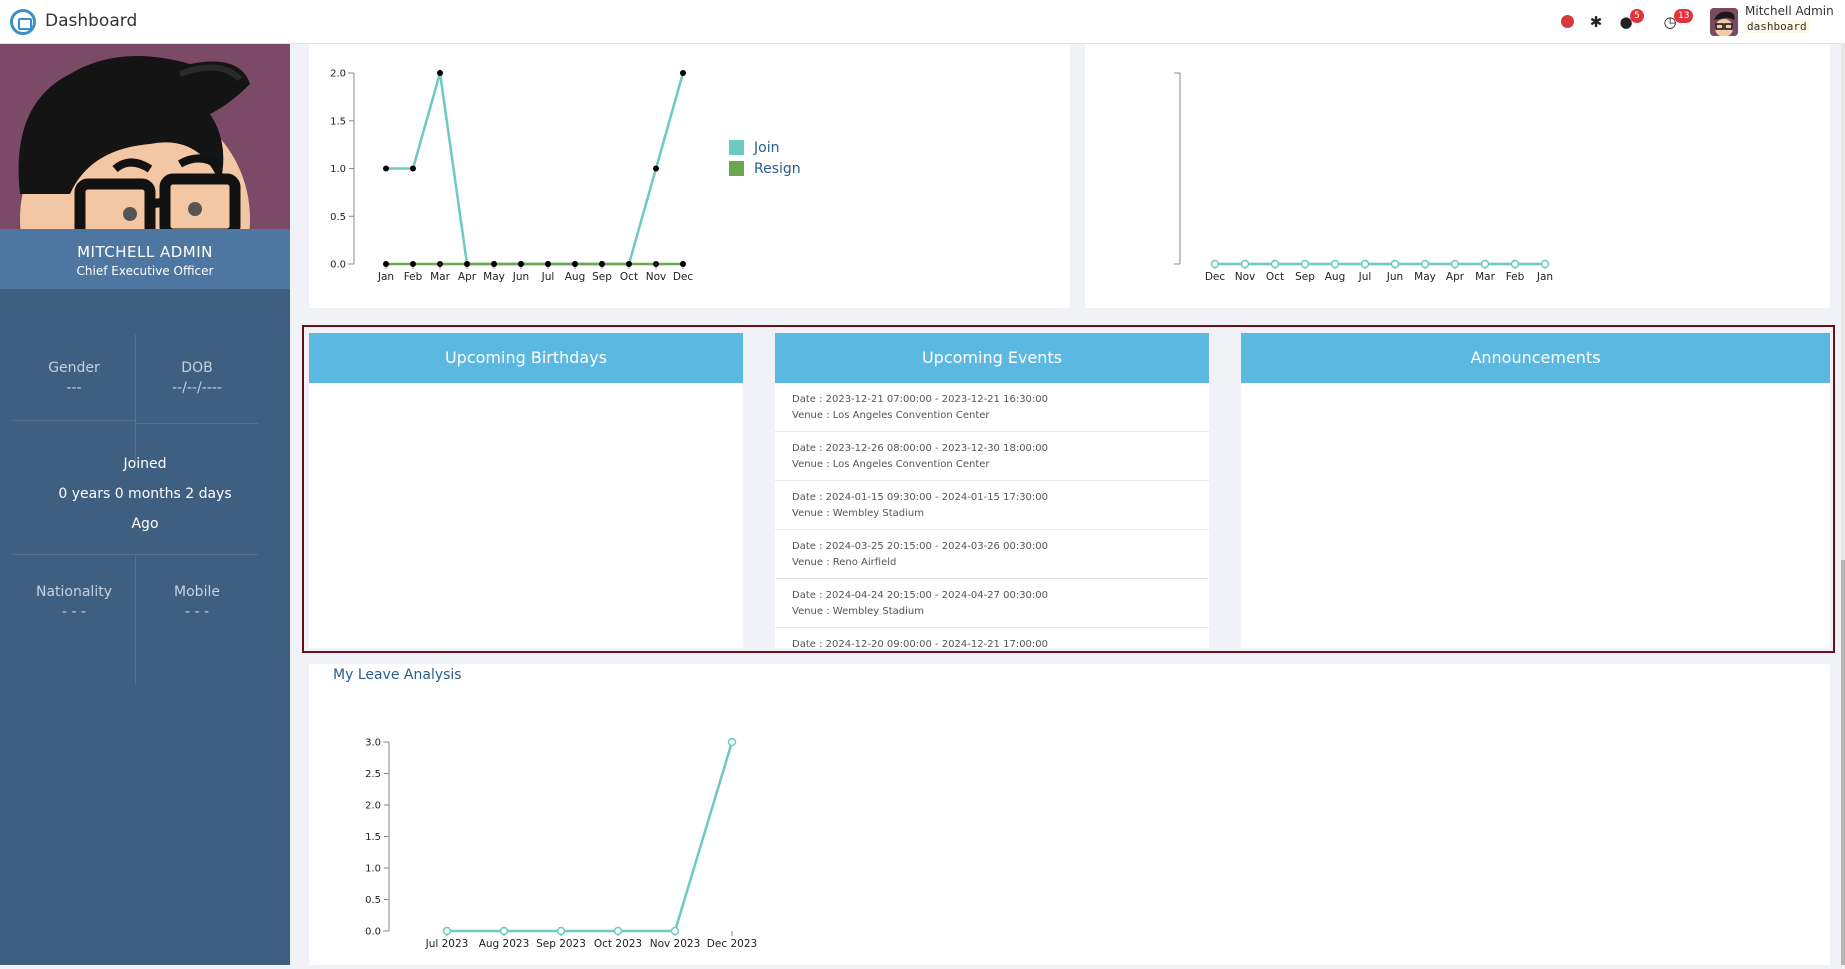  Describe the element at coordinates (373, 743) in the screenshot. I see `y-tick-label: 3.0` at that location.